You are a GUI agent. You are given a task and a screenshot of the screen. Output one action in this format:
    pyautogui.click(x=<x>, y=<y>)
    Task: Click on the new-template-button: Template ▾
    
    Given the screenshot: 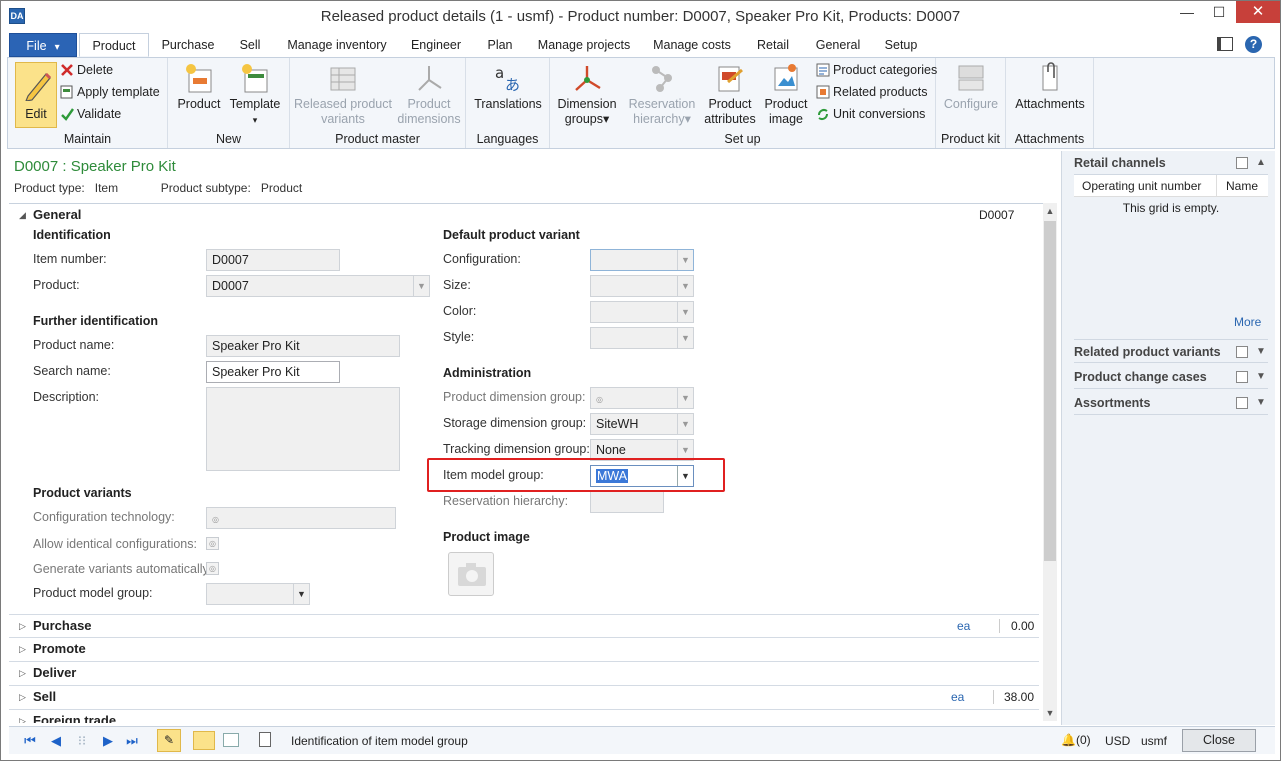 What is the action you would take?
    pyautogui.click(x=255, y=95)
    